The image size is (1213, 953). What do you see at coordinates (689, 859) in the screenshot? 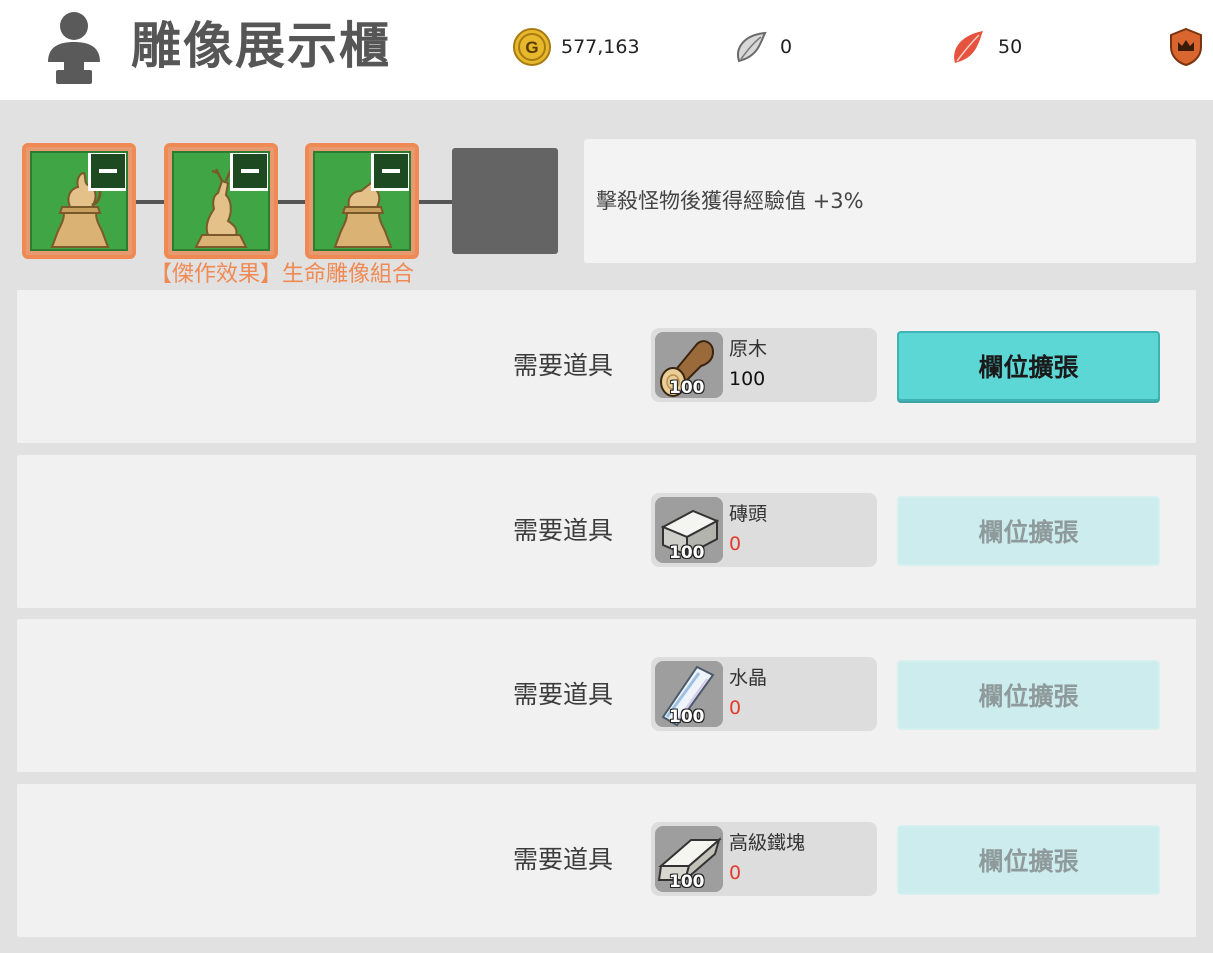
I see `iron-ingot-icon: 100` at bounding box center [689, 859].